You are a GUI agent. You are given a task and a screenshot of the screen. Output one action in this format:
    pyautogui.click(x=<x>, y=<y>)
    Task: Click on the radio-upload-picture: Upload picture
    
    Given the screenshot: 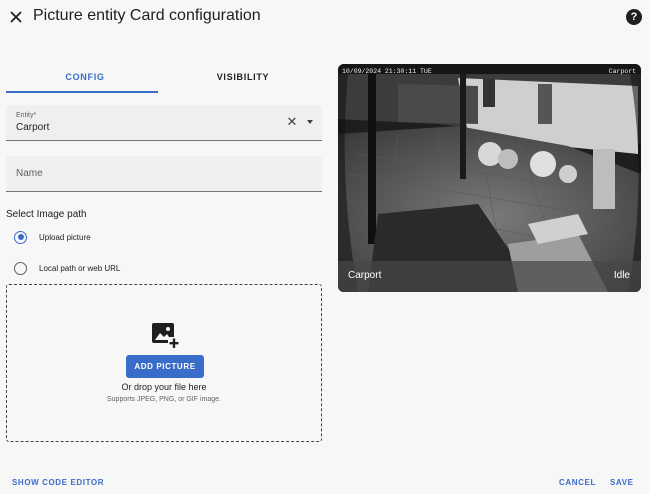 What is the action you would take?
    pyautogui.click(x=52, y=237)
    